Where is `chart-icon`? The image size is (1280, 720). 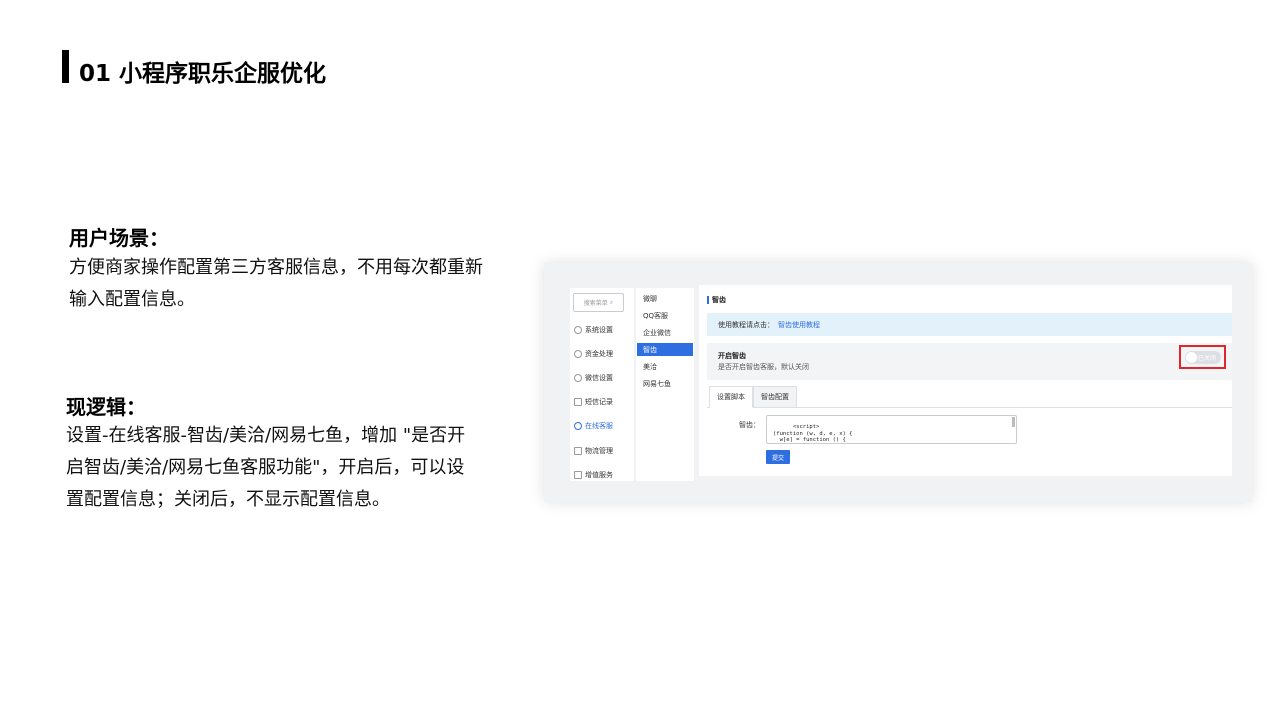 chart-icon is located at coordinates (578, 475).